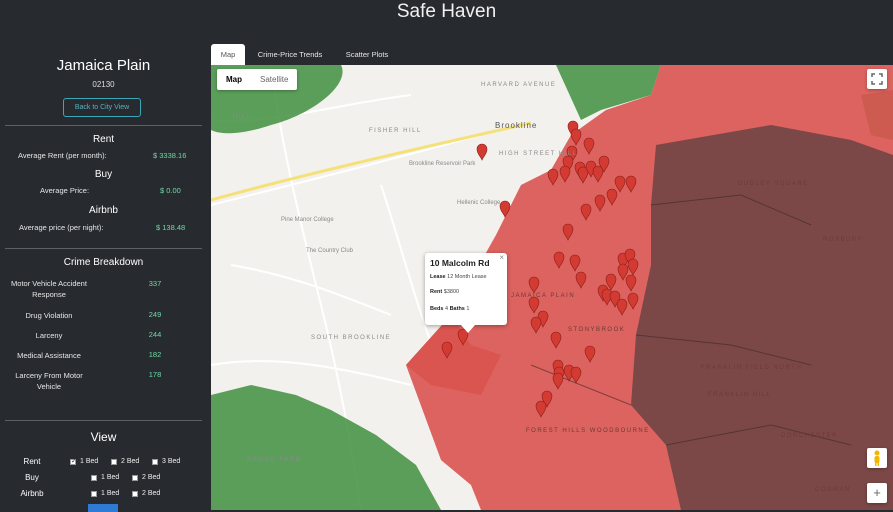 Image resolution: width=893 pixels, height=512 pixels. What do you see at coordinates (371, 161) in the screenshot?
I see `route-9-road` at bounding box center [371, 161].